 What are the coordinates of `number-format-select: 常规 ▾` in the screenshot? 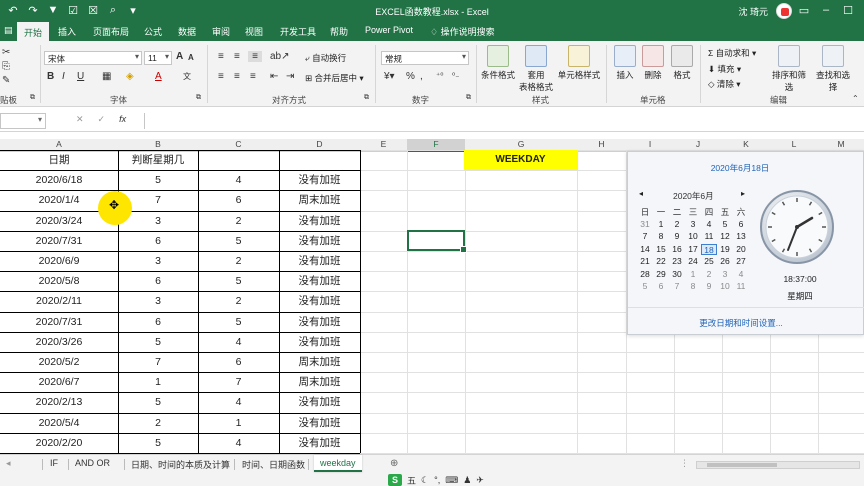 It's located at (425, 58).